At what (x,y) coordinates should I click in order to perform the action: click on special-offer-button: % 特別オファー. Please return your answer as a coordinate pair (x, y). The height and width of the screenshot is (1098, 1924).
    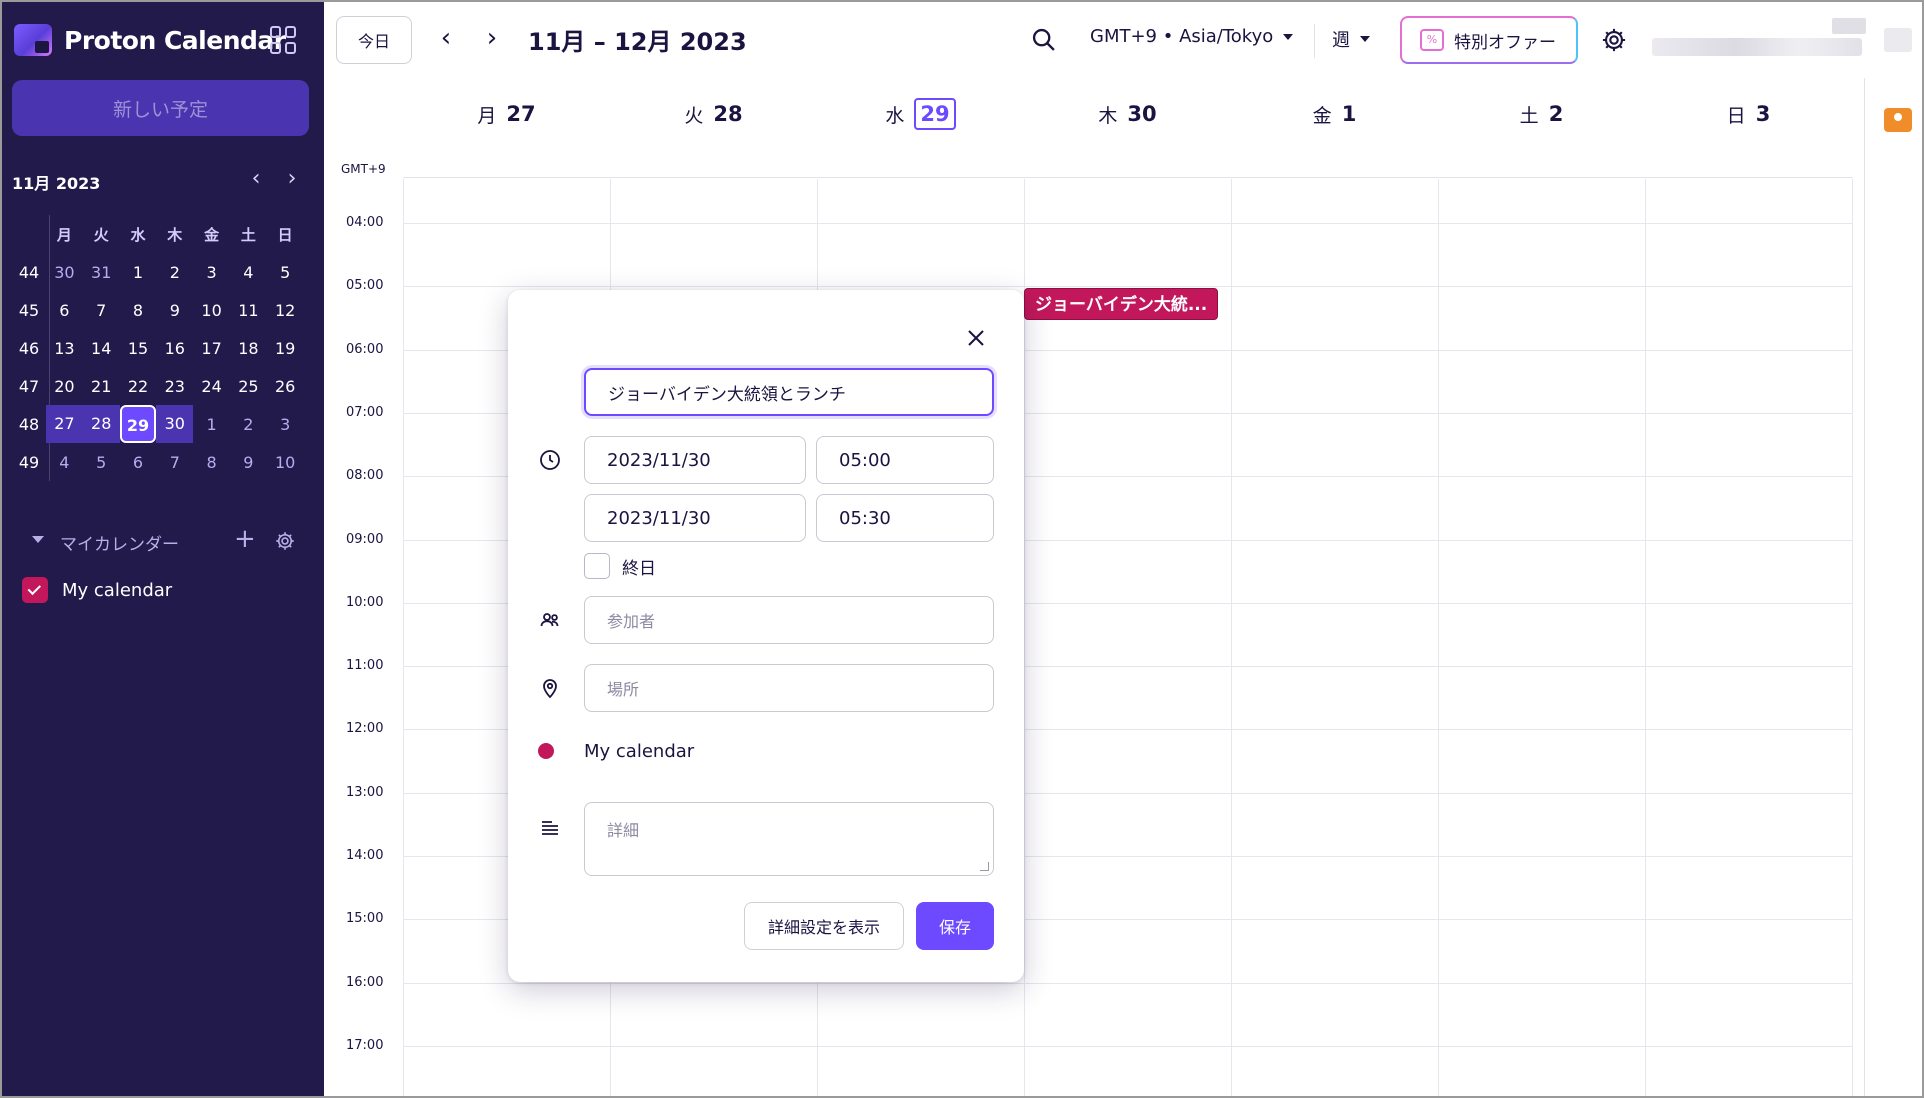
    Looking at the image, I should click on (1489, 40).